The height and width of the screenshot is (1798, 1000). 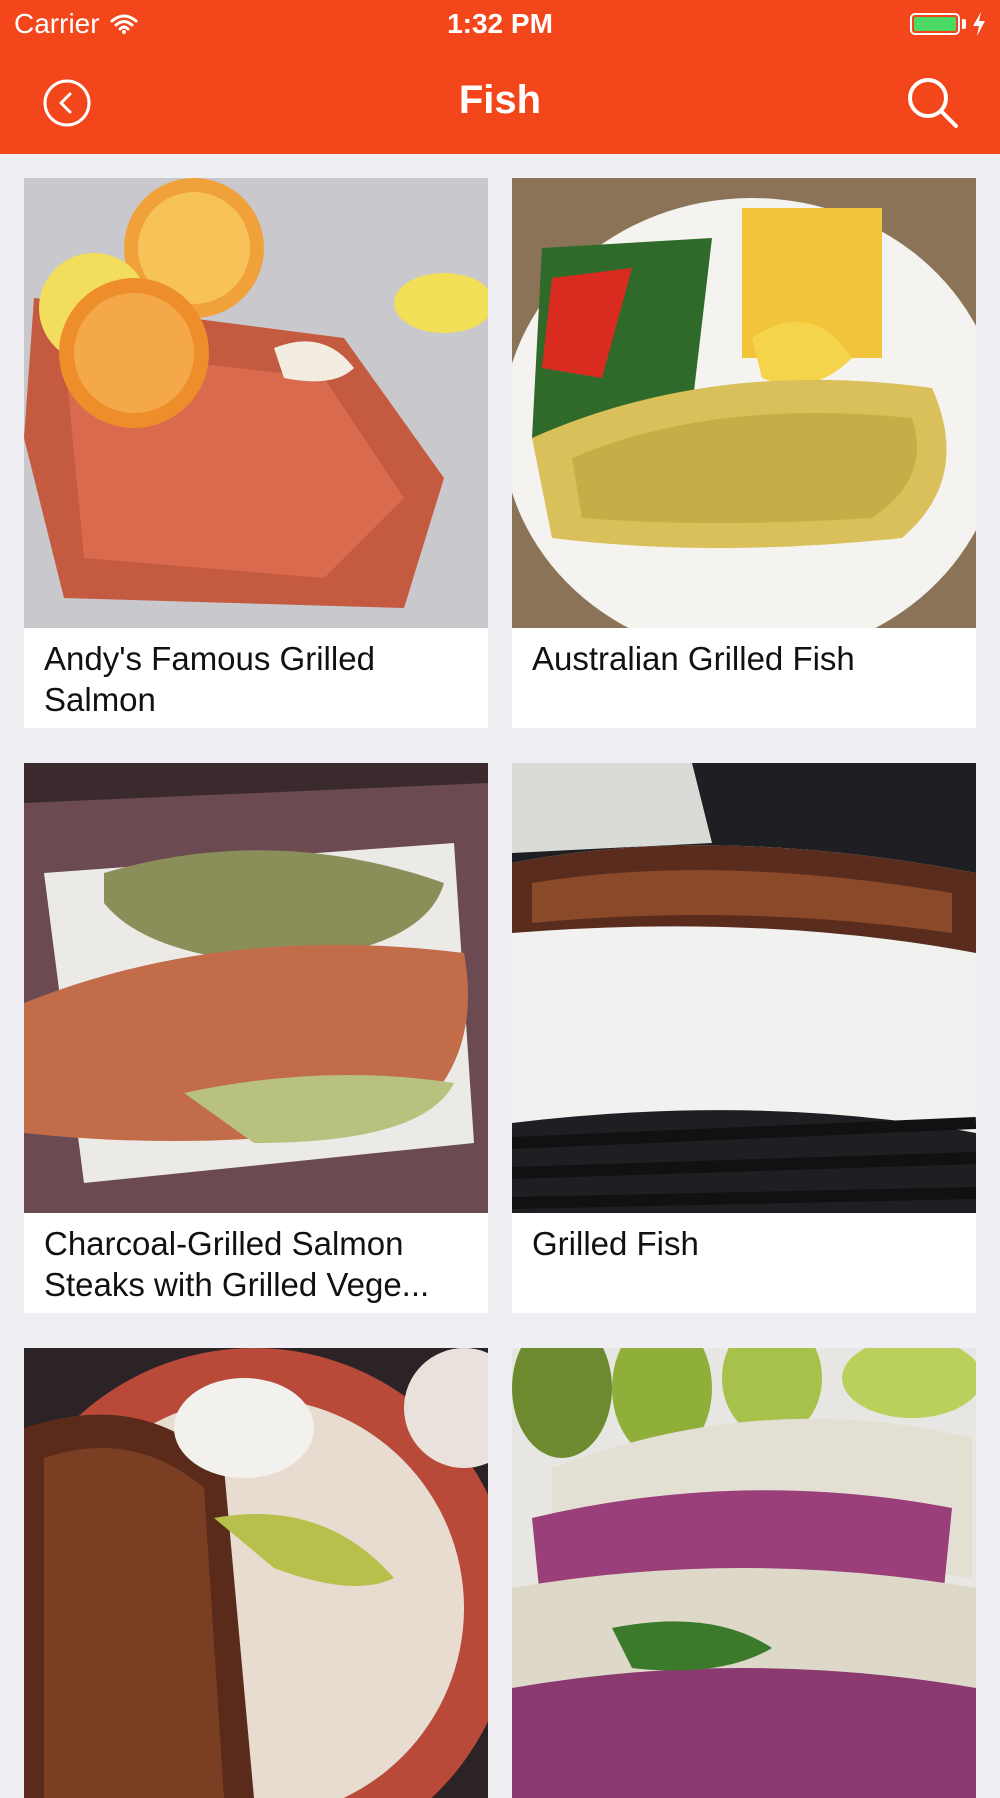 I want to click on search-icon, so click(x=933, y=103).